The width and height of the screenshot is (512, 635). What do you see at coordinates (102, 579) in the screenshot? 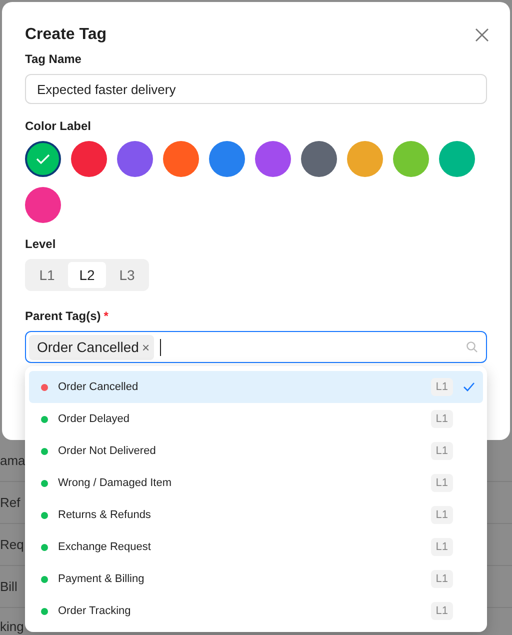
I see `option-label: Payment & Billing` at bounding box center [102, 579].